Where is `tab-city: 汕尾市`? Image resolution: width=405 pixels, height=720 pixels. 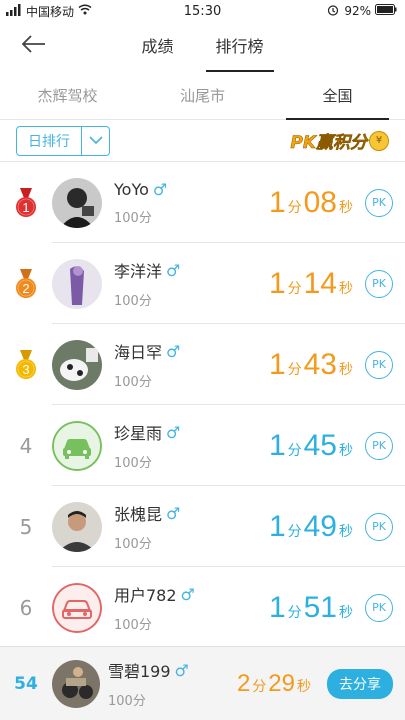
tab-city: 汕尾市 is located at coordinates (202, 95).